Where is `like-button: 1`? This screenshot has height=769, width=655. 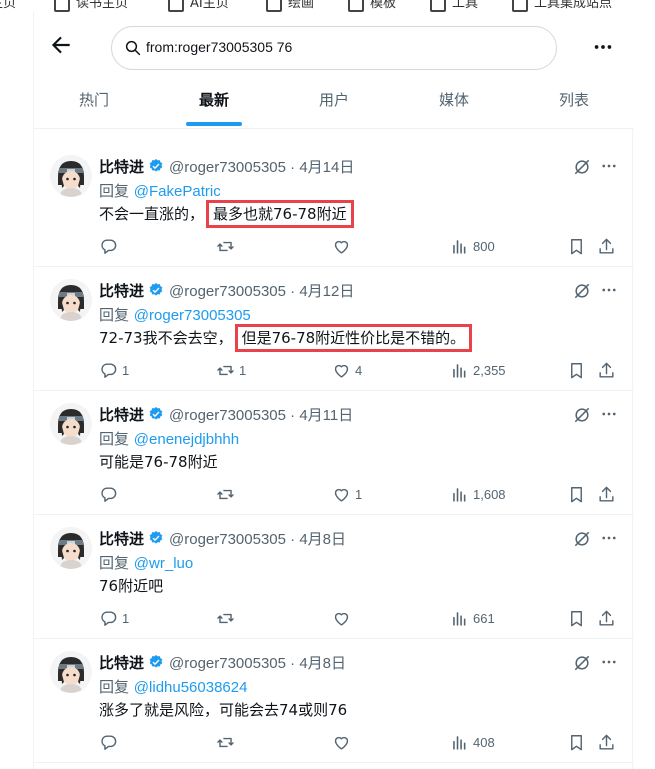 like-button: 1 is located at coordinates (348, 494).